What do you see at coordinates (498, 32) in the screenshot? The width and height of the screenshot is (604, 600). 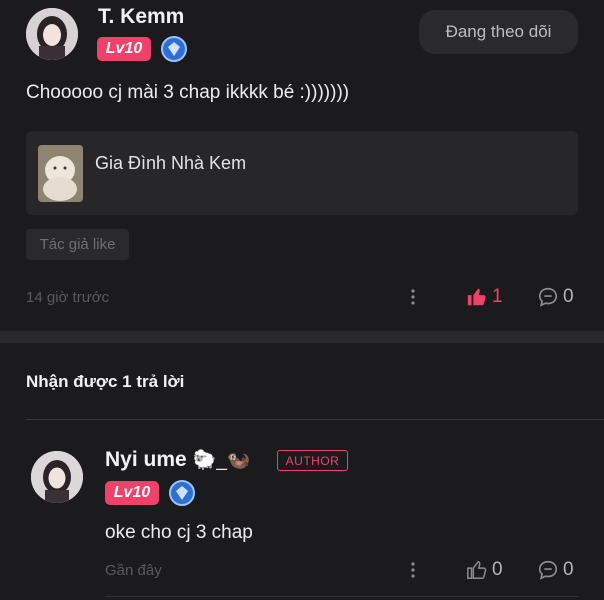 I see `follow-button: Đang theo dõi` at bounding box center [498, 32].